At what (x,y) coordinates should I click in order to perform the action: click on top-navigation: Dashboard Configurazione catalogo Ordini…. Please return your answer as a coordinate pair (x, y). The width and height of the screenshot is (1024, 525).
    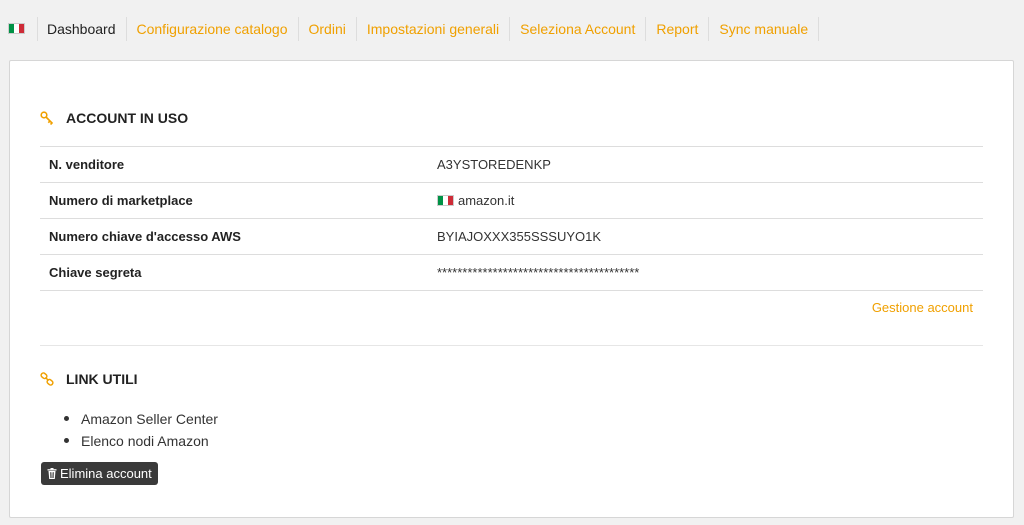
    Looking at the image, I should click on (512, 28).